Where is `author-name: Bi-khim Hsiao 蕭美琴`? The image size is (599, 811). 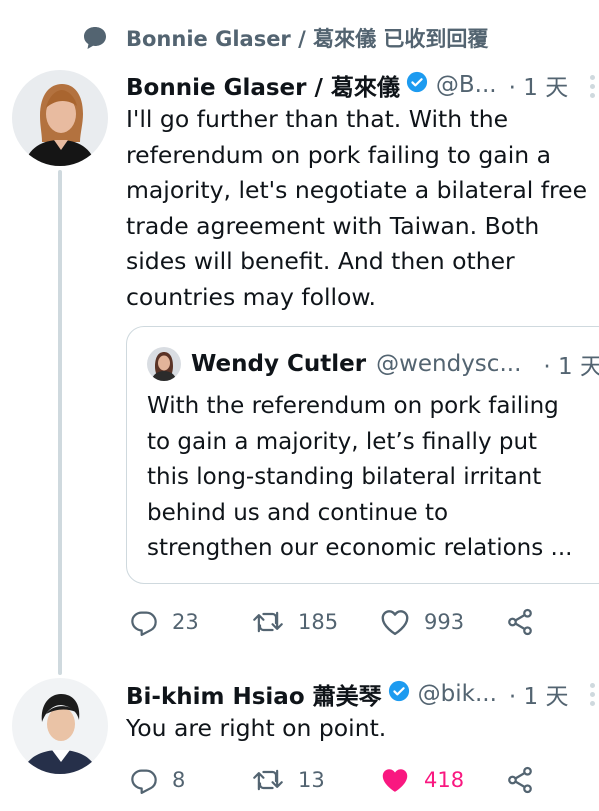 author-name: Bi-khim Hsiao 蕭美琴 is located at coordinates (254, 694).